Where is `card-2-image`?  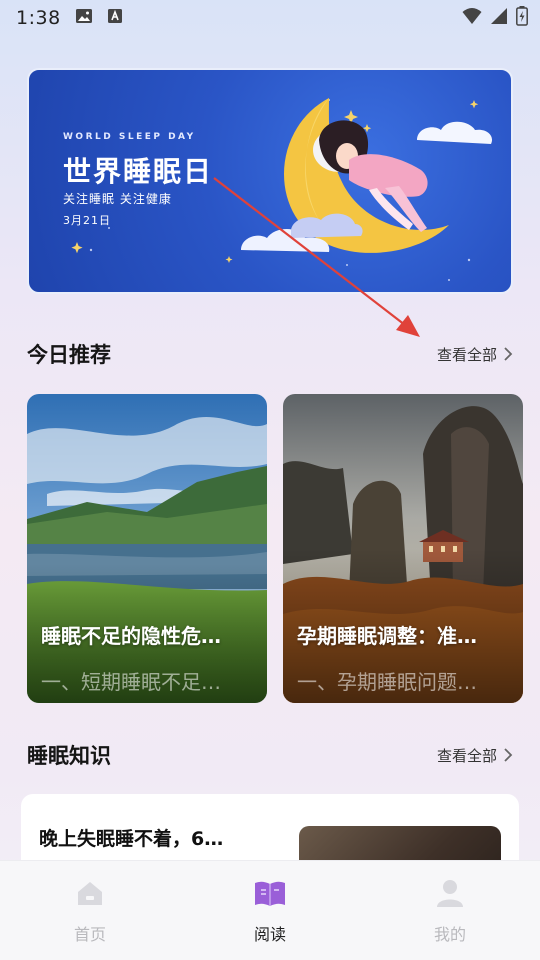
card-2-image is located at coordinates (403, 548).